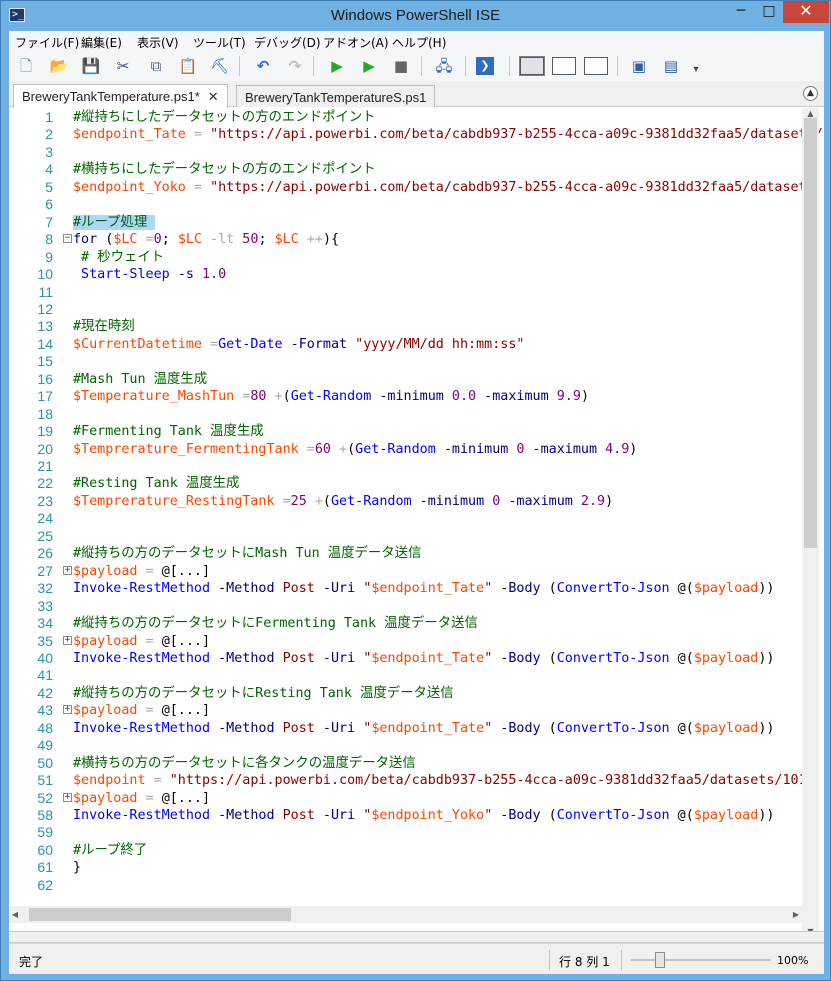 The height and width of the screenshot is (981, 831). What do you see at coordinates (15, 914) in the screenshot?
I see `scroll-left-icon: ◀` at bounding box center [15, 914].